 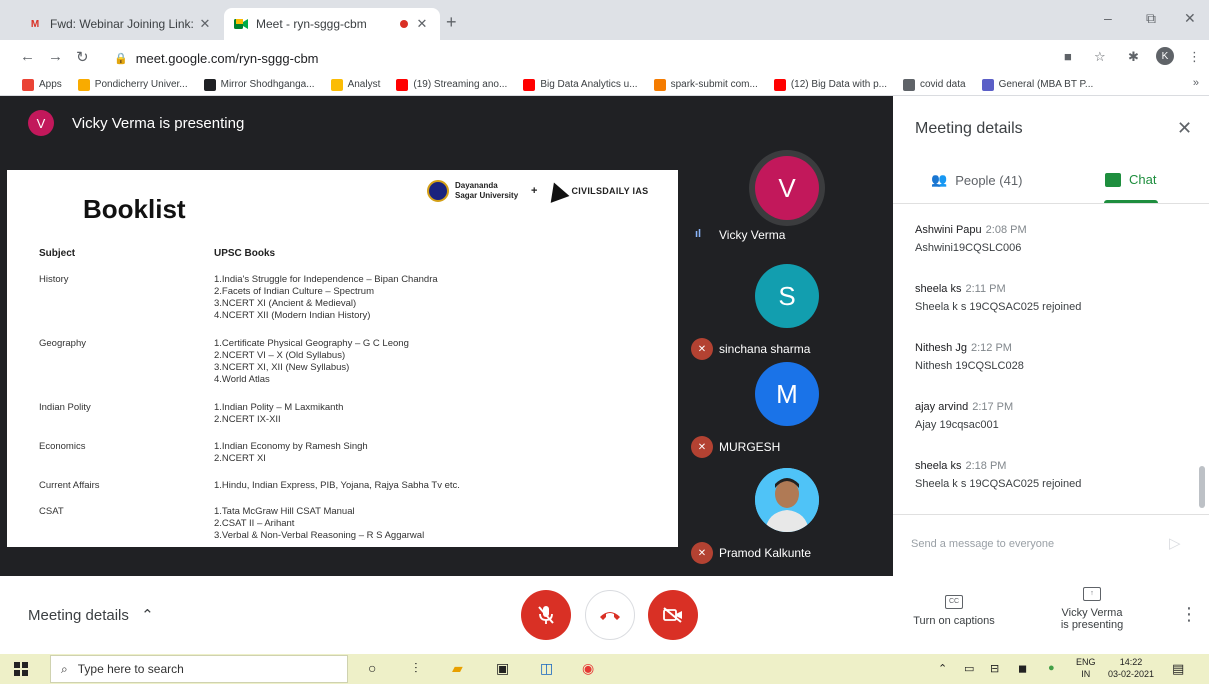 I want to click on participant-tile: ✕ Pramod Kalkunte, so click(x=788, y=522).